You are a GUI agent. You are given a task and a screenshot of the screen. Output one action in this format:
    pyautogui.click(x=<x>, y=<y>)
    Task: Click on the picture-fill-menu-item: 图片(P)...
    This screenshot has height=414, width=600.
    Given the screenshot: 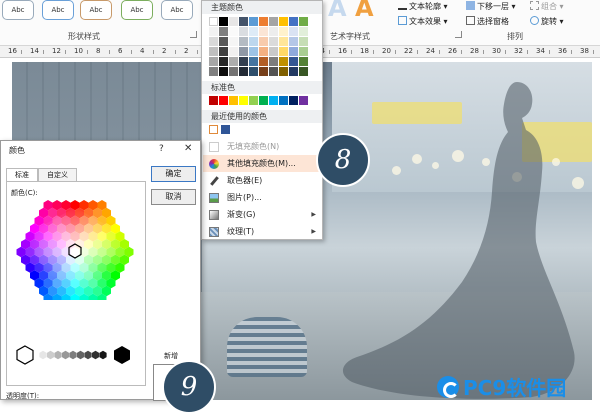 What is the action you would take?
    pyautogui.click(x=263, y=197)
    